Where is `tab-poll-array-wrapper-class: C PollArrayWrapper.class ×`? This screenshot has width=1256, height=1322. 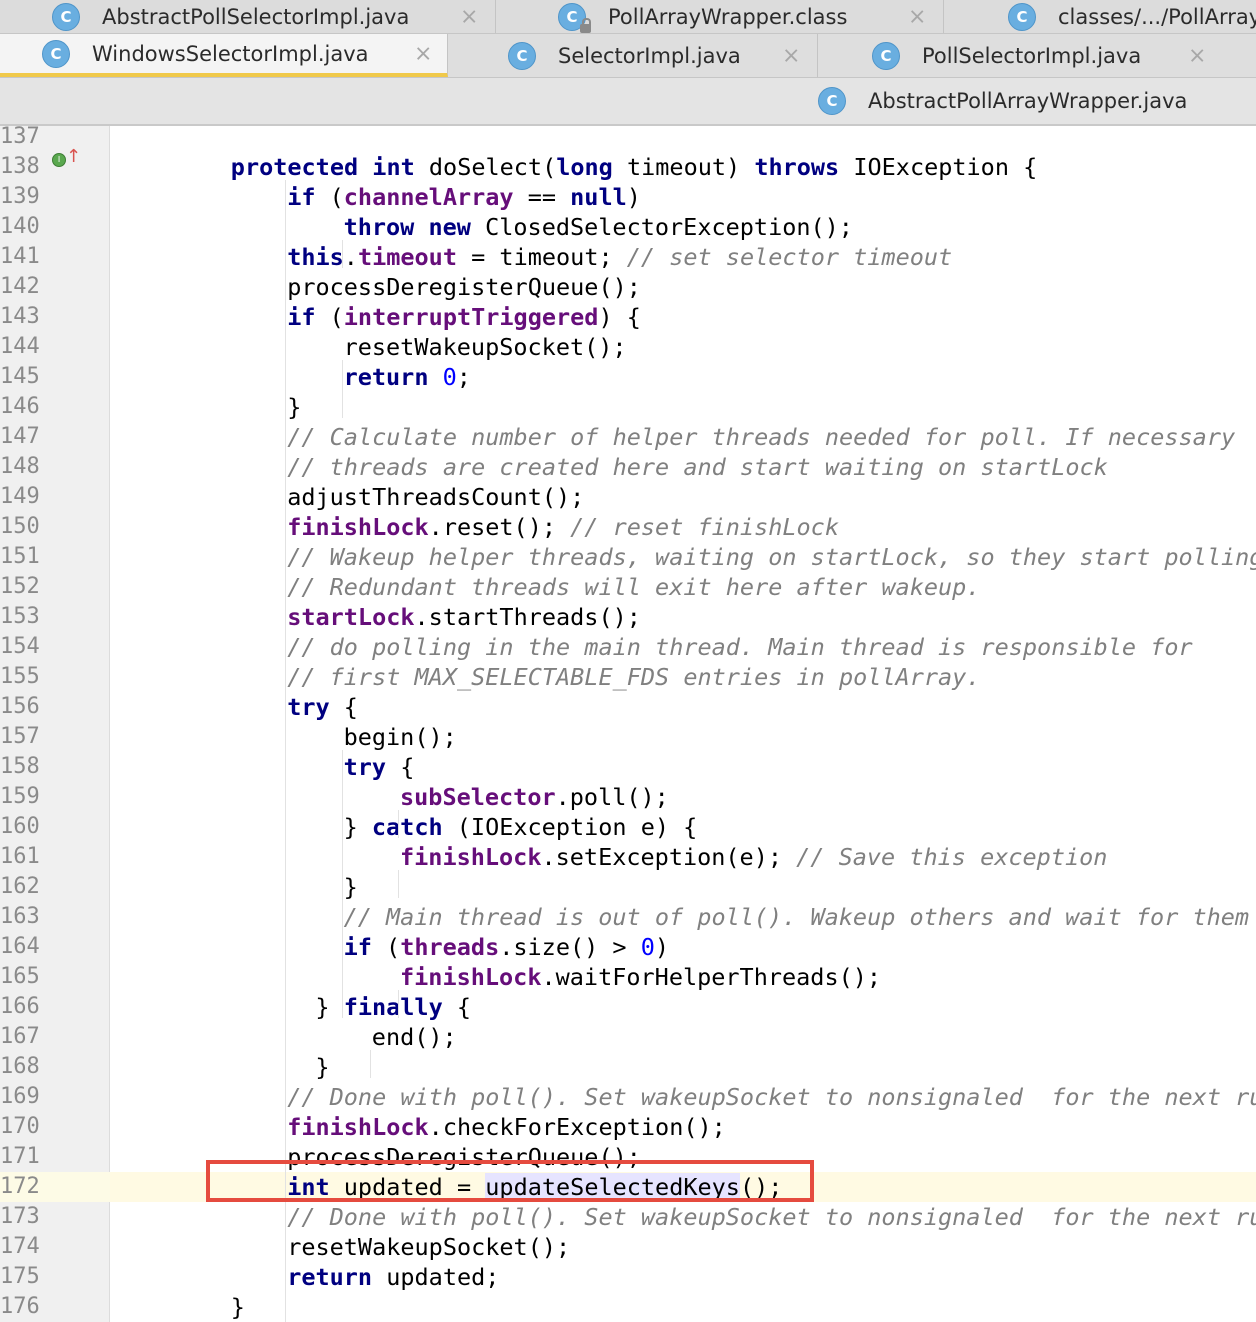 tab-poll-array-wrapper-class: C PollArrayWrapper.class × is located at coordinates (720, 16).